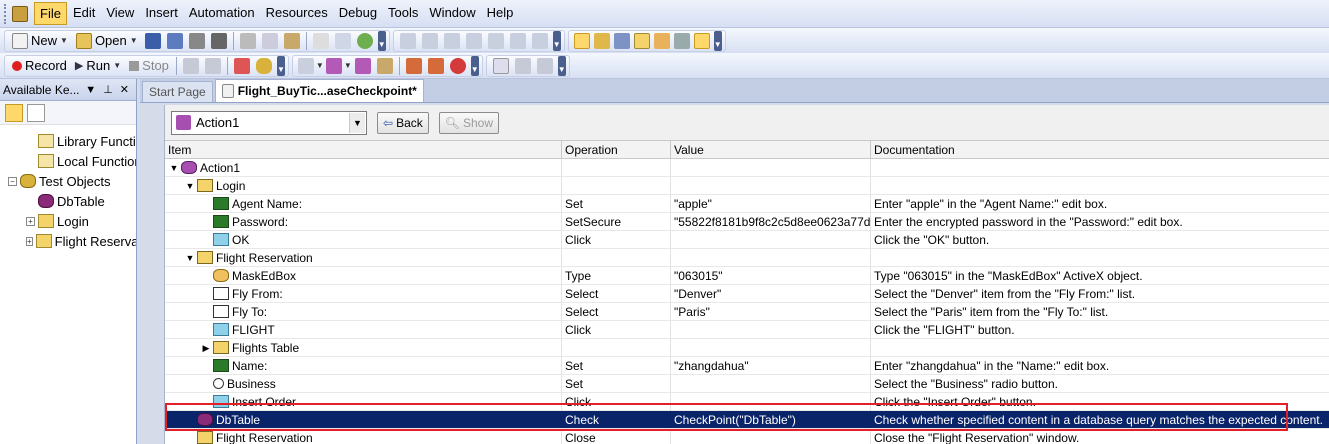 The width and height of the screenshot is (1329, 444). I want to click on tab-test-document: Flight_BuyTic...aseCheckpoint*, so click(319, 90).